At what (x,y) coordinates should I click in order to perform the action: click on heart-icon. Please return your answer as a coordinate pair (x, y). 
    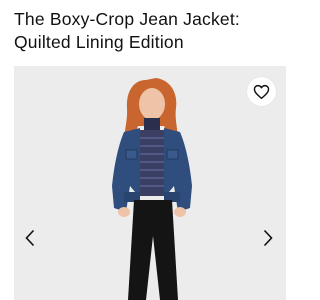
    Looking at the image, I should click on (261, 91).